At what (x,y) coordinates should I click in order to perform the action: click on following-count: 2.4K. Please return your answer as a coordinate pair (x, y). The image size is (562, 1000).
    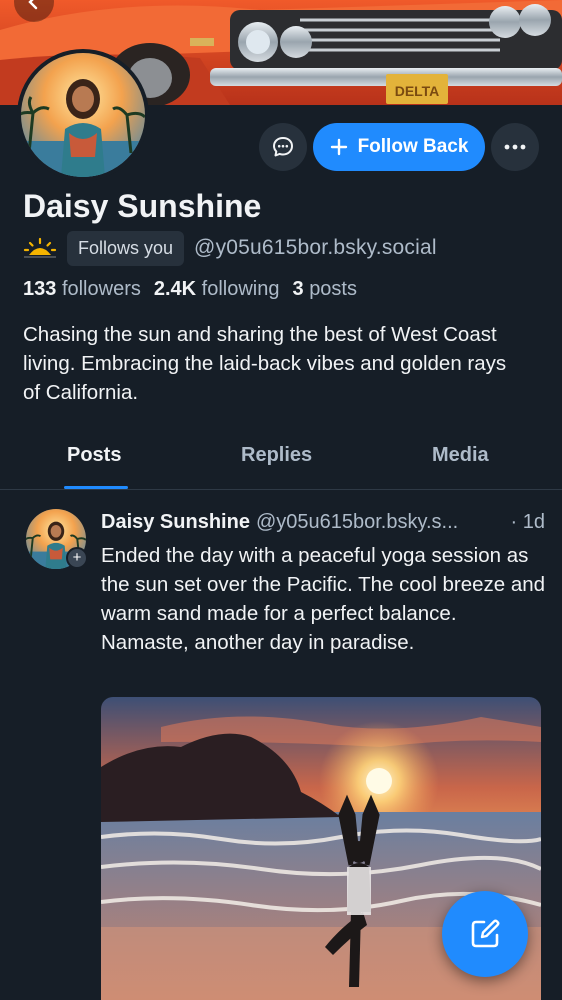
    Looking at the image, I should click on (175, 289).